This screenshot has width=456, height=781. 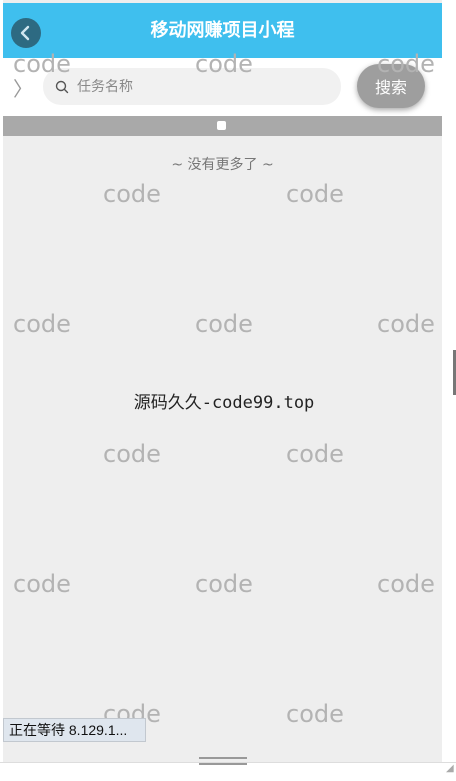 I want to click on carousel-indicator-dot, so click(x=221, y=125).